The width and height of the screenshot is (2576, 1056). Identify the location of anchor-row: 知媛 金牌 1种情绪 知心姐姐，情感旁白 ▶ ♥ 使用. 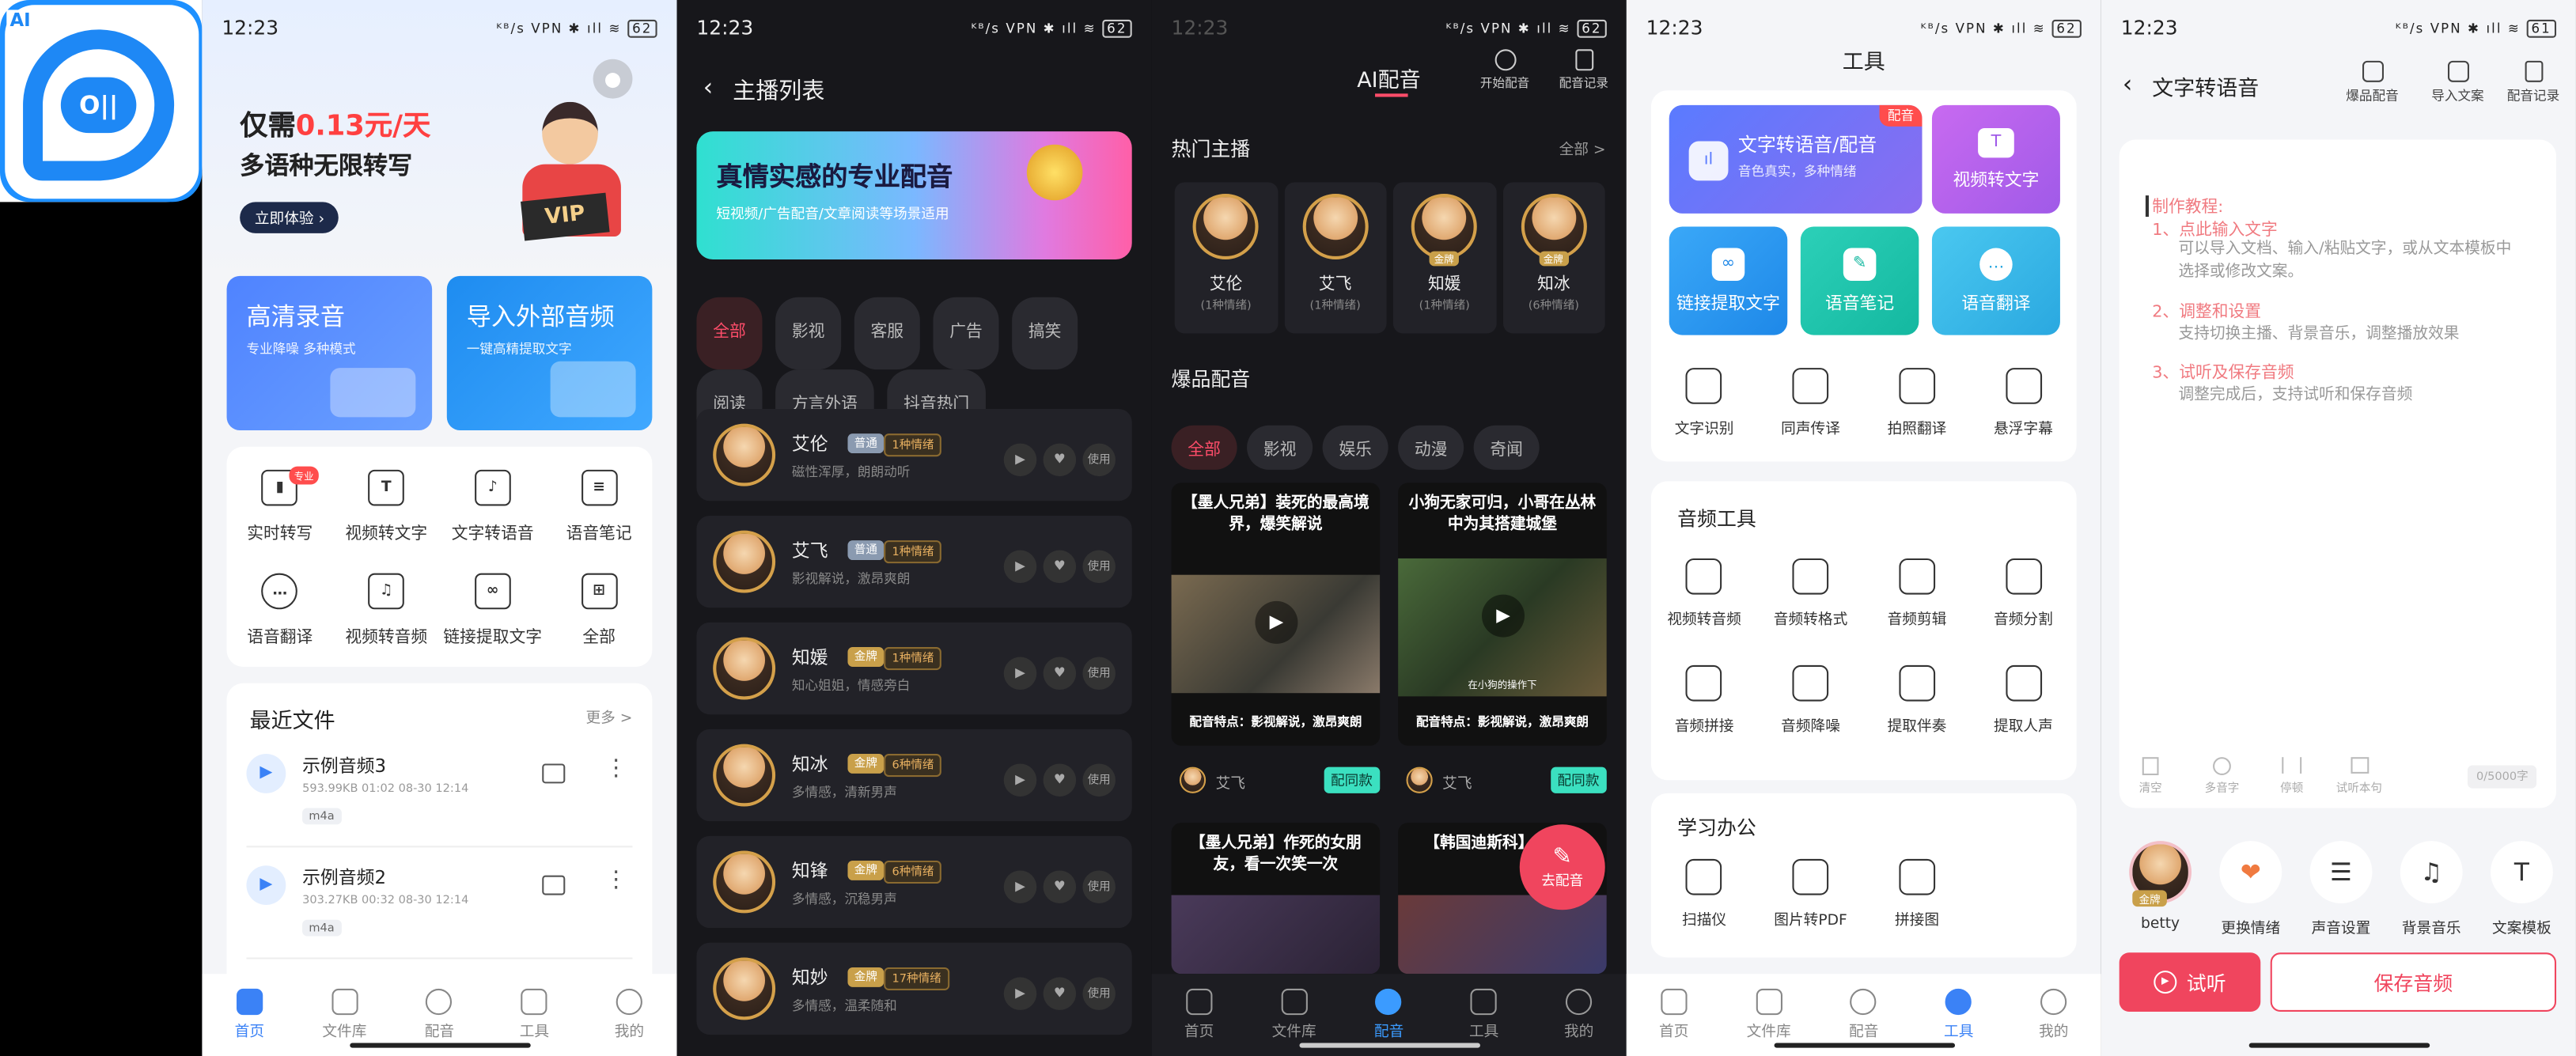
(914, 668).